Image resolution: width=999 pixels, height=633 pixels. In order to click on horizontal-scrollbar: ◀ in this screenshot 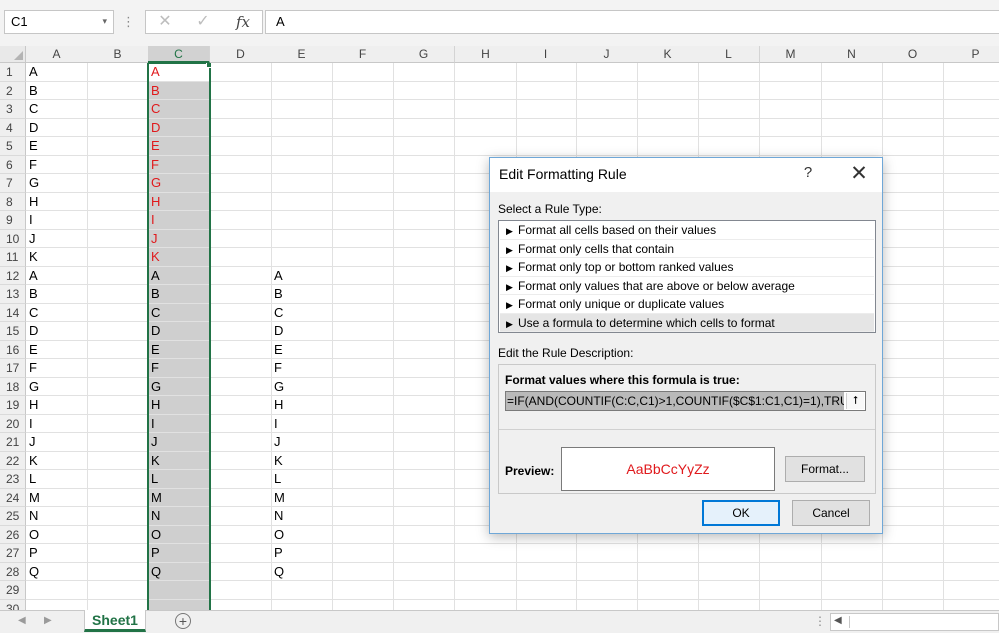, I will do `click(914, 622)`.